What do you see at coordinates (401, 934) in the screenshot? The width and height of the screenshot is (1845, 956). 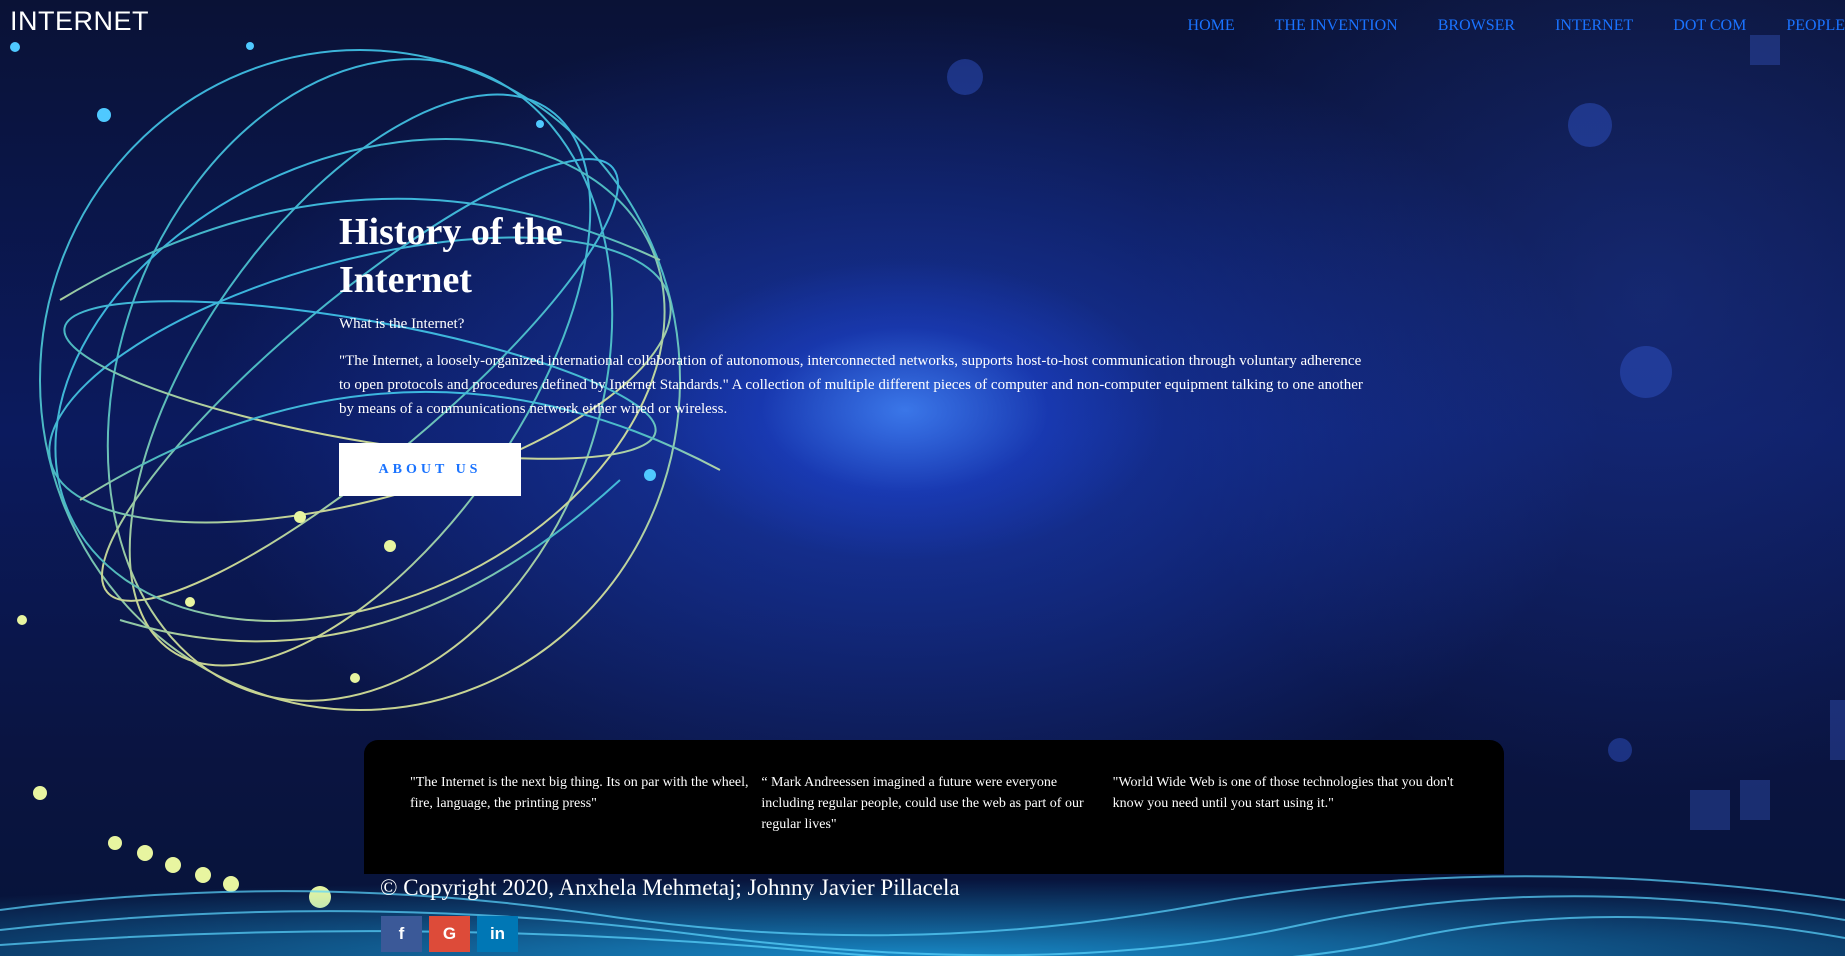 I see `facebook-icon: f` at bounding box center [401, 934].